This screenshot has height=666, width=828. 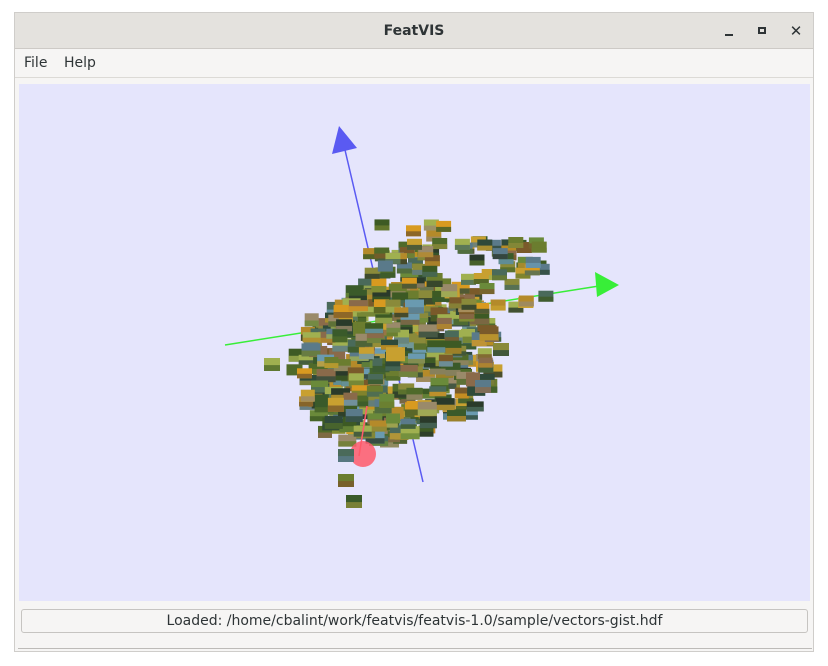 I want to click on menu-bar: File Help, so click(x=414, y=63).